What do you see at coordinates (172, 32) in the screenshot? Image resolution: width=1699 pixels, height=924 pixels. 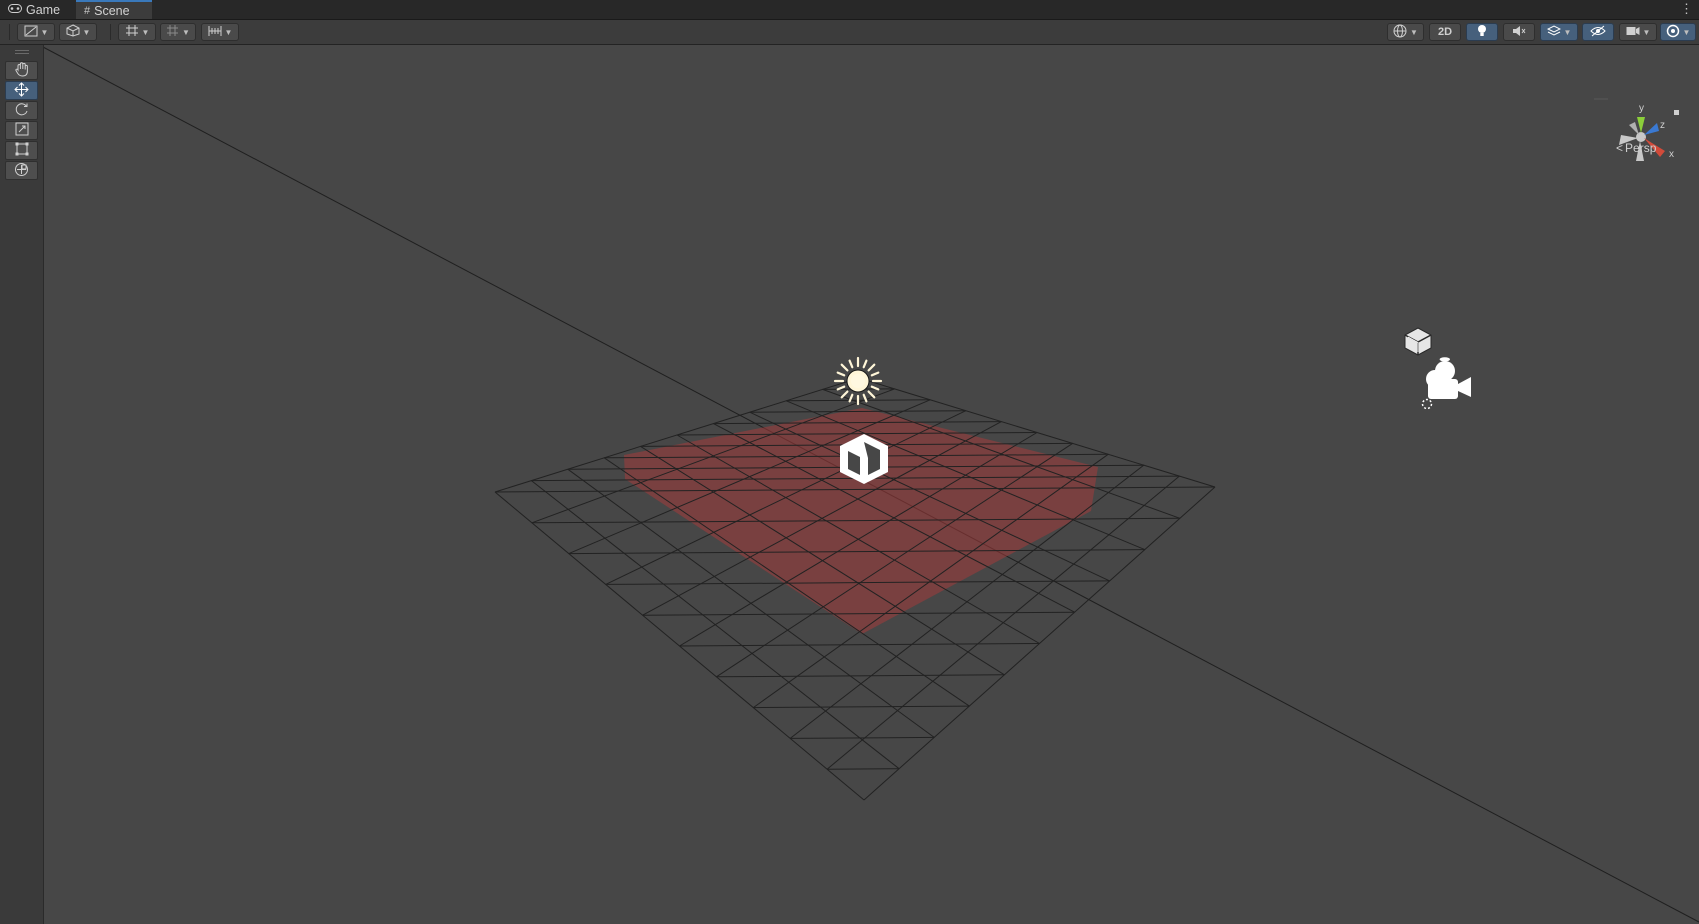 I see `increment-snap-icon` at bounding box center [172, 32].